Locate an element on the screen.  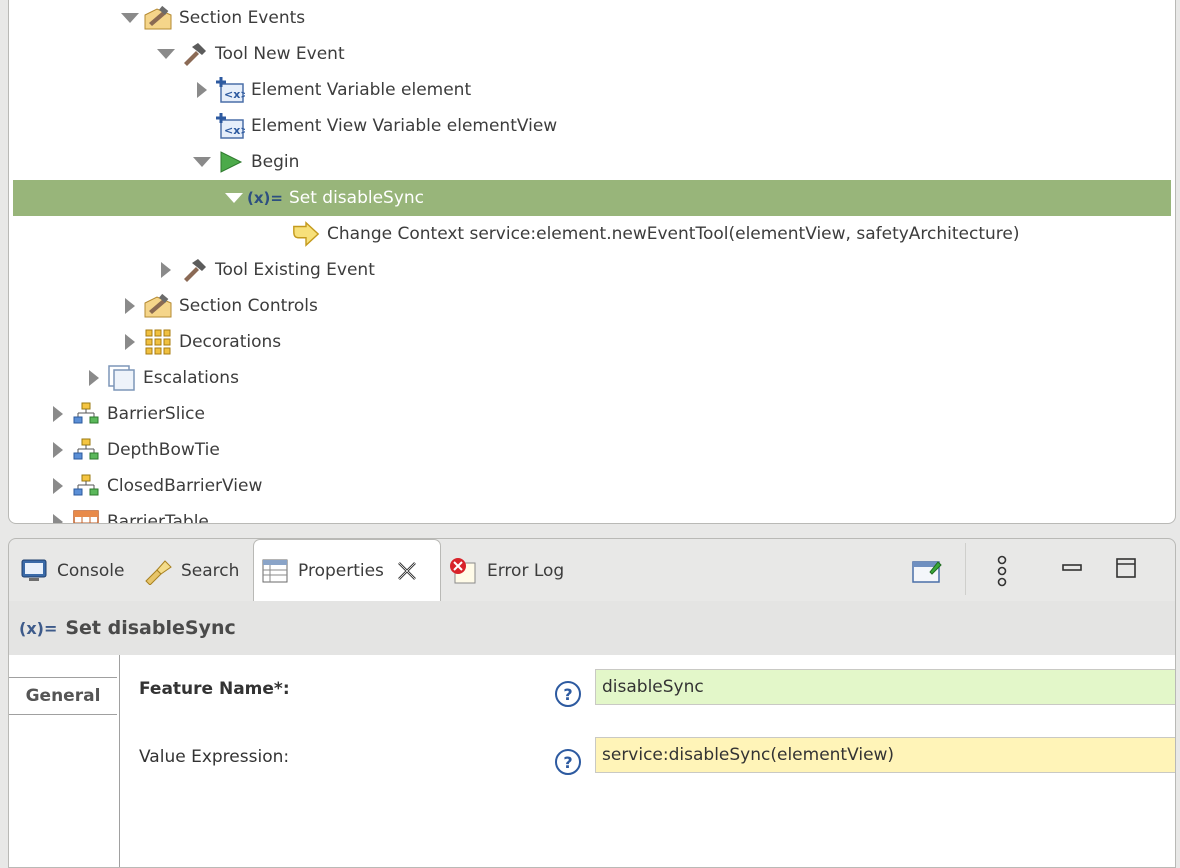
view-menu-button is located at coordinates (1002, 571).